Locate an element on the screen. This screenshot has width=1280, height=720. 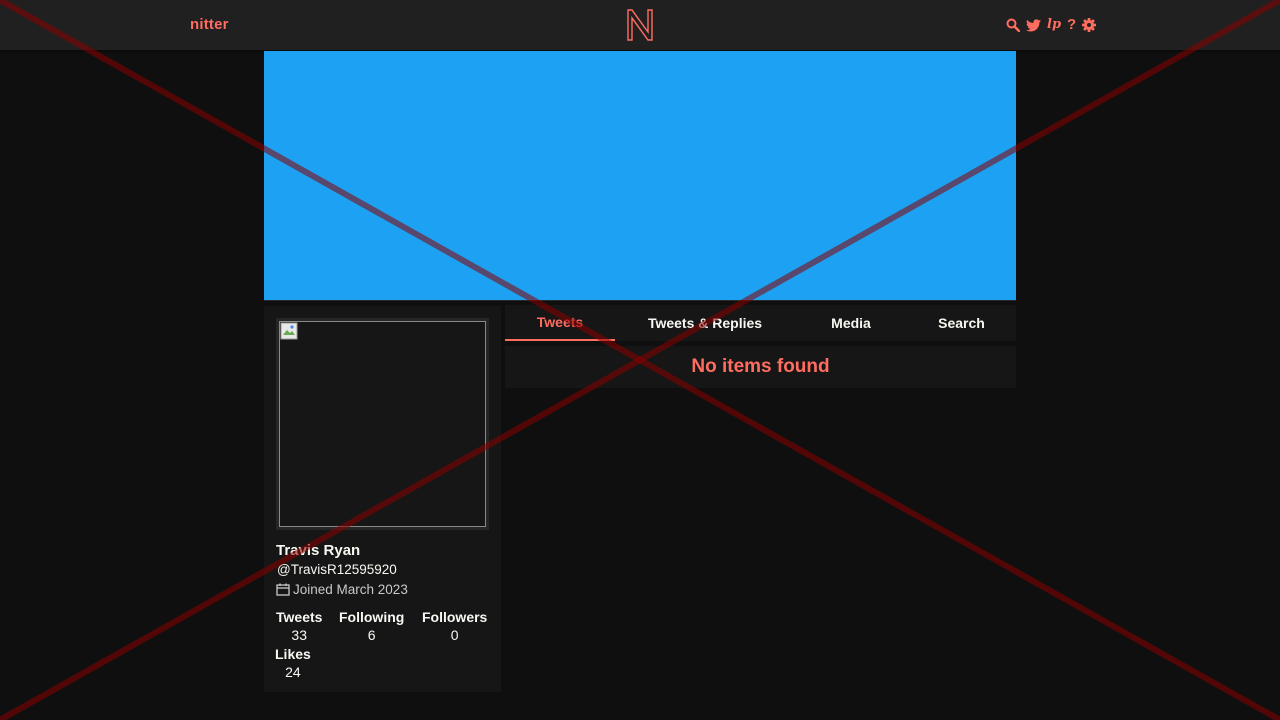
nitter-home-link: nitter is located at coordinates (209, 24).